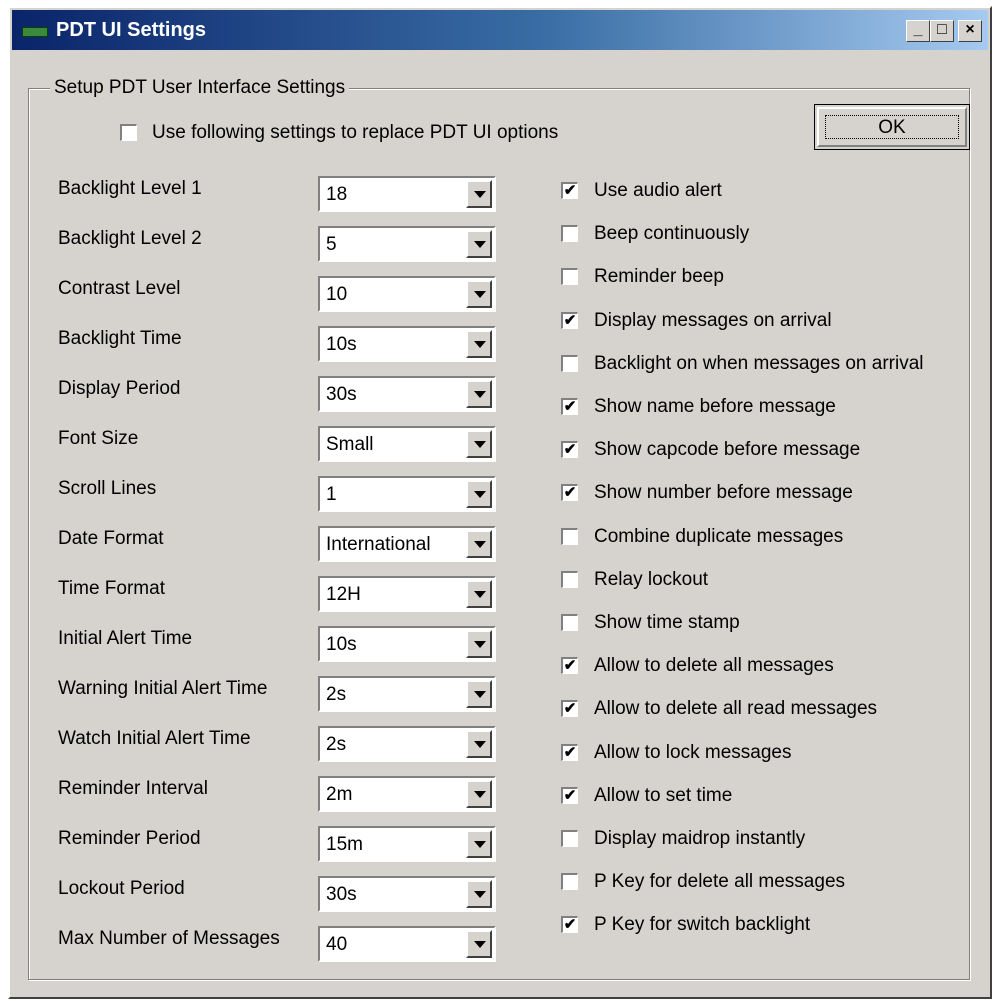 This screenshot has height=1001, width=997. What do you see at coordinates (119, 388) in the screenshot?
I see `setting-label: Display Period` at bounding box center [119, 388].